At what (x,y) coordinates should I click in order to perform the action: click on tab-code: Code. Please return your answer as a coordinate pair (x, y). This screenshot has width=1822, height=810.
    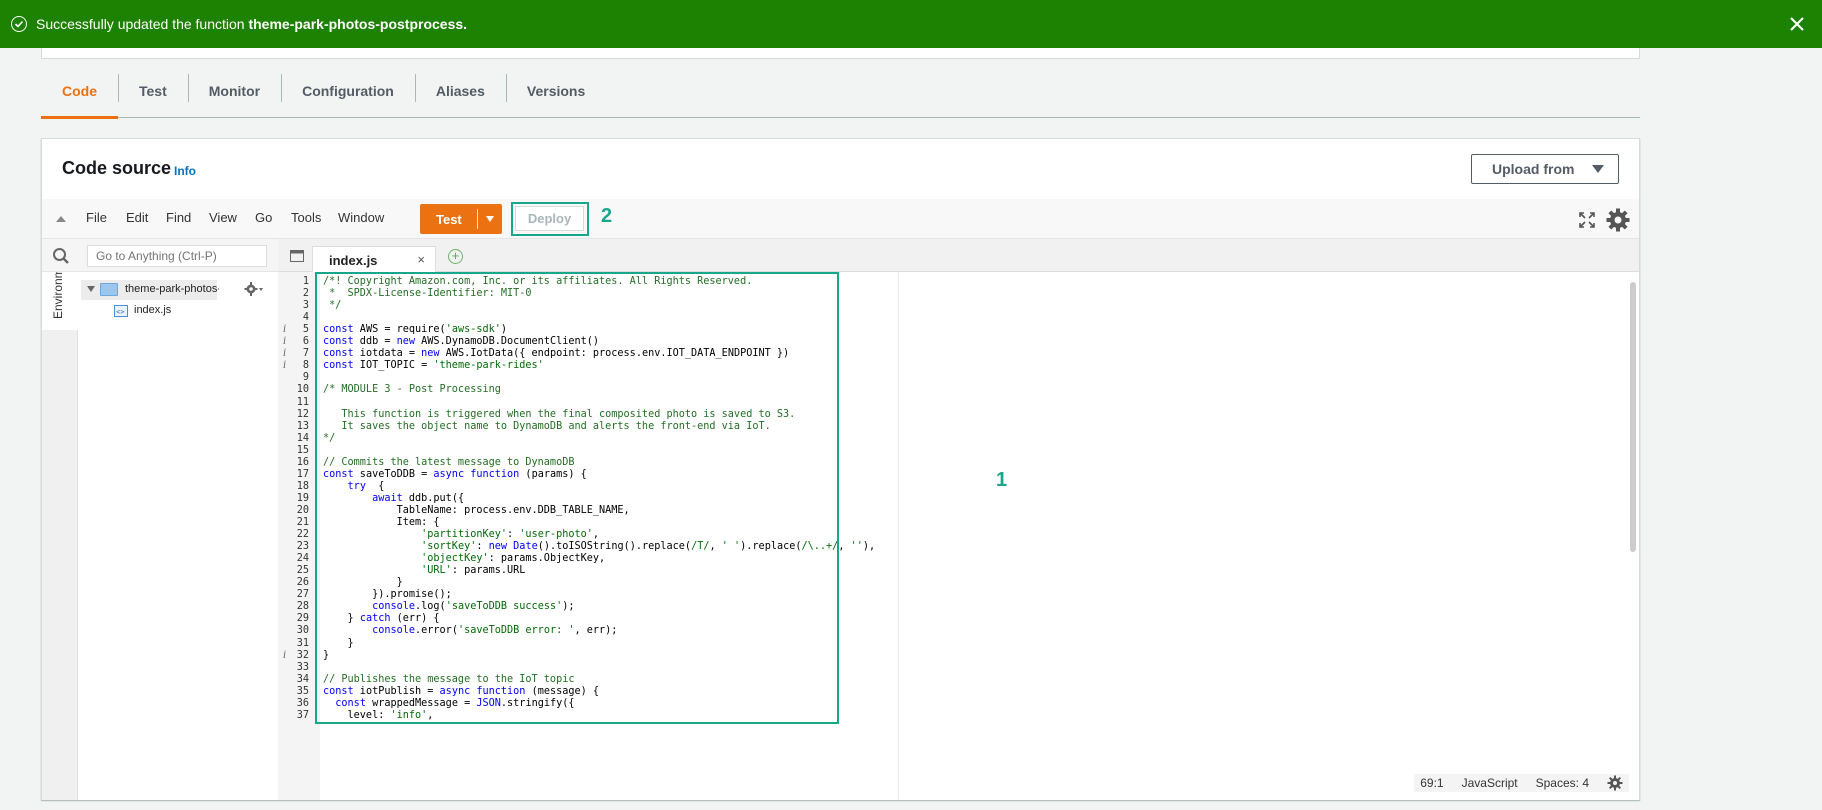
    Looking at the image, I should click on (79, 95).